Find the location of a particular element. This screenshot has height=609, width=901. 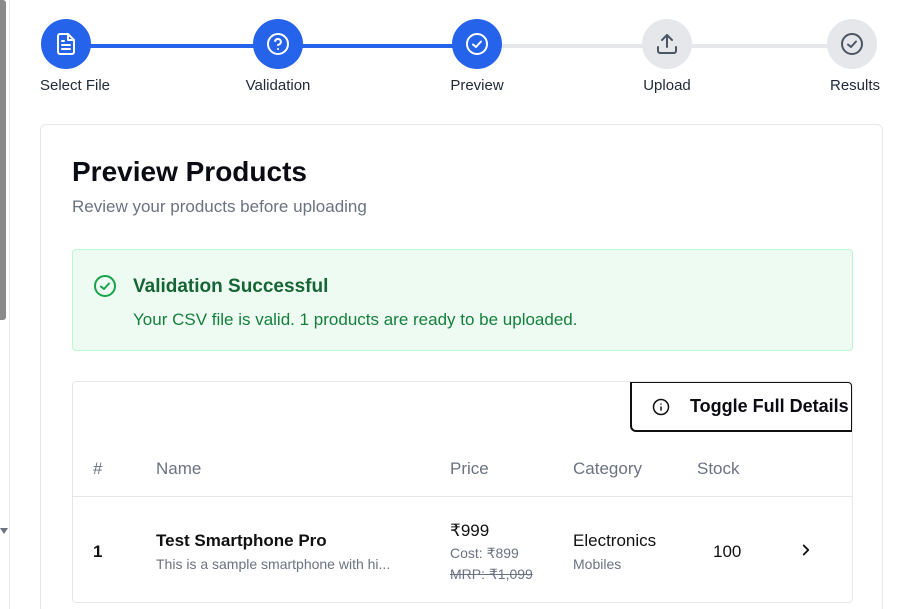

step-label: Preview is located at coordinates (477, 85).